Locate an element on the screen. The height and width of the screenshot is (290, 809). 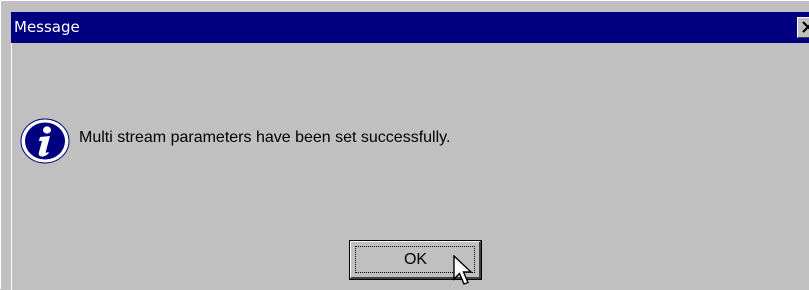
window-title: Message is located at coordinates (47, 27).